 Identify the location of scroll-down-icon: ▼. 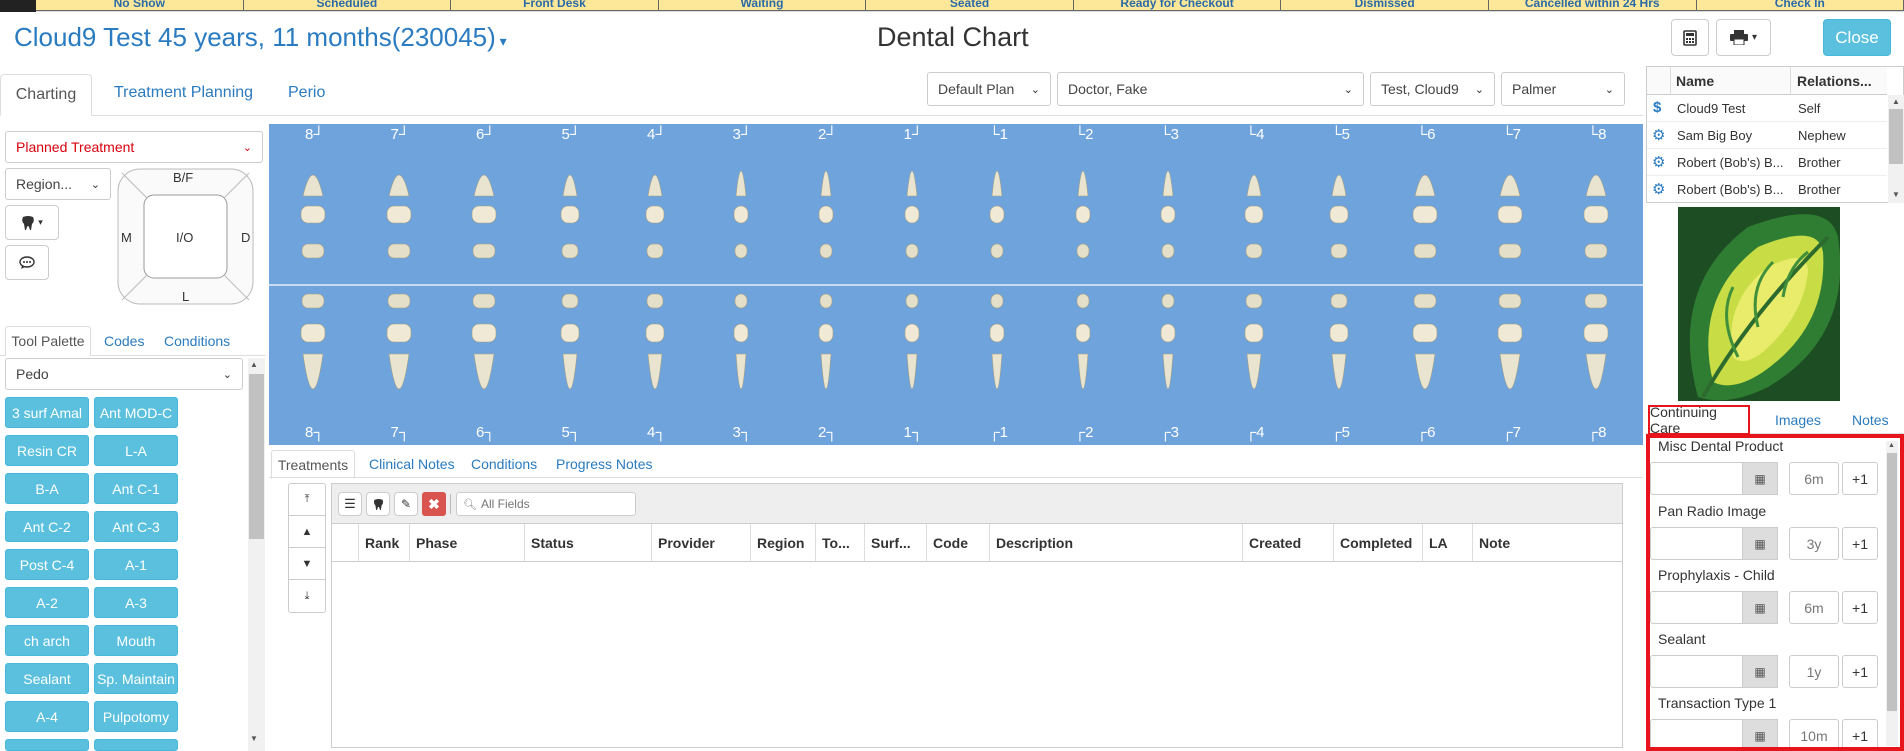
(1896, 194).